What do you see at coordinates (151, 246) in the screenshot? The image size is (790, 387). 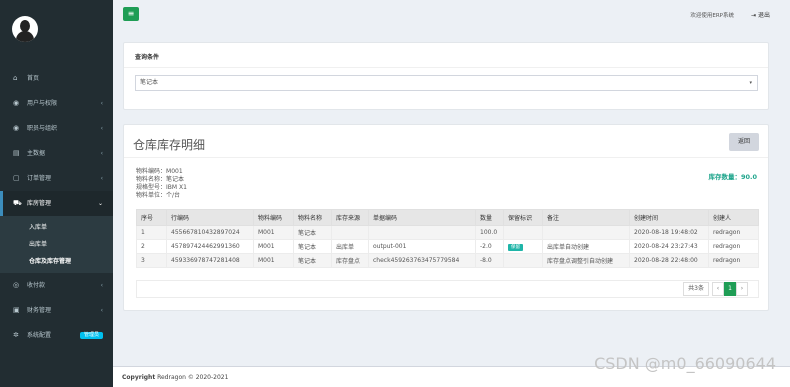 I see `cell-index: 2` at bounding box center [151, 246].